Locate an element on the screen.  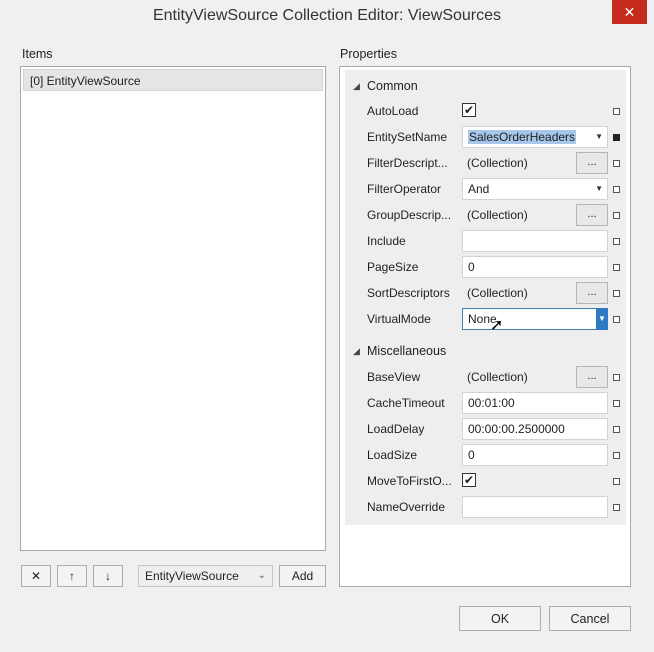
property-name: Include is located at coordinates (386, 241).